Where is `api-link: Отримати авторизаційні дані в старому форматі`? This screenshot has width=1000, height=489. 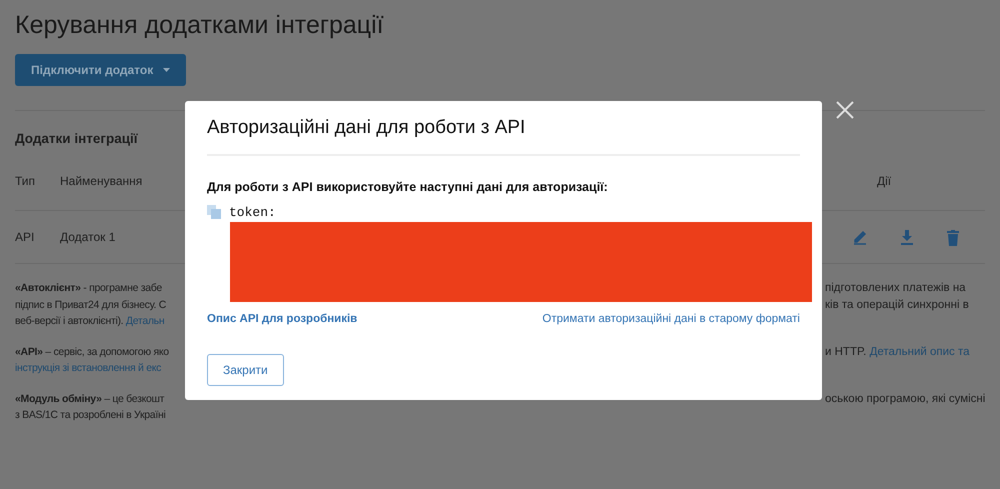 api-link: Отримати авторизаційні дані в старому форматі is located at coordinates (671, 319).